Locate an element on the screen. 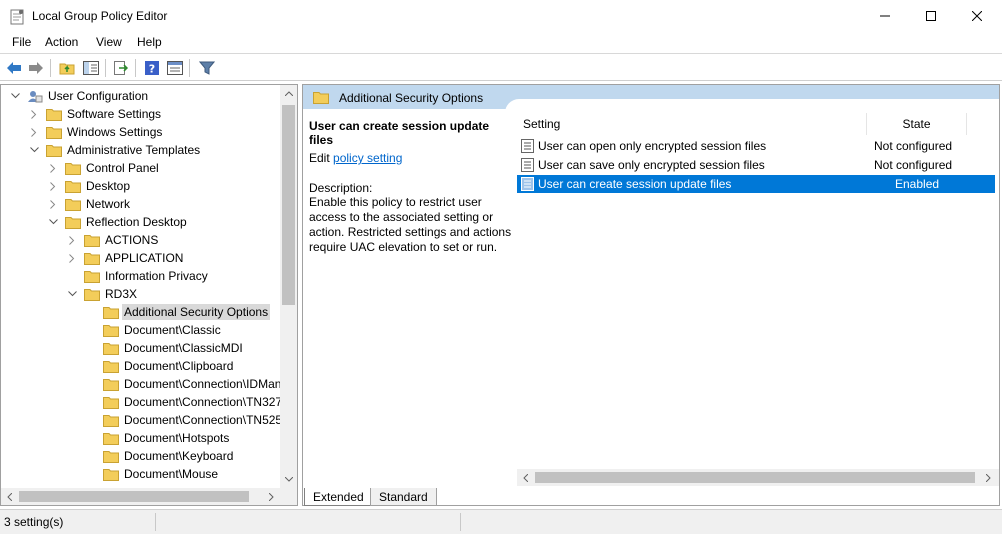 The image size is (1002, 534). properties-icon is located at coordinates (175, 68).